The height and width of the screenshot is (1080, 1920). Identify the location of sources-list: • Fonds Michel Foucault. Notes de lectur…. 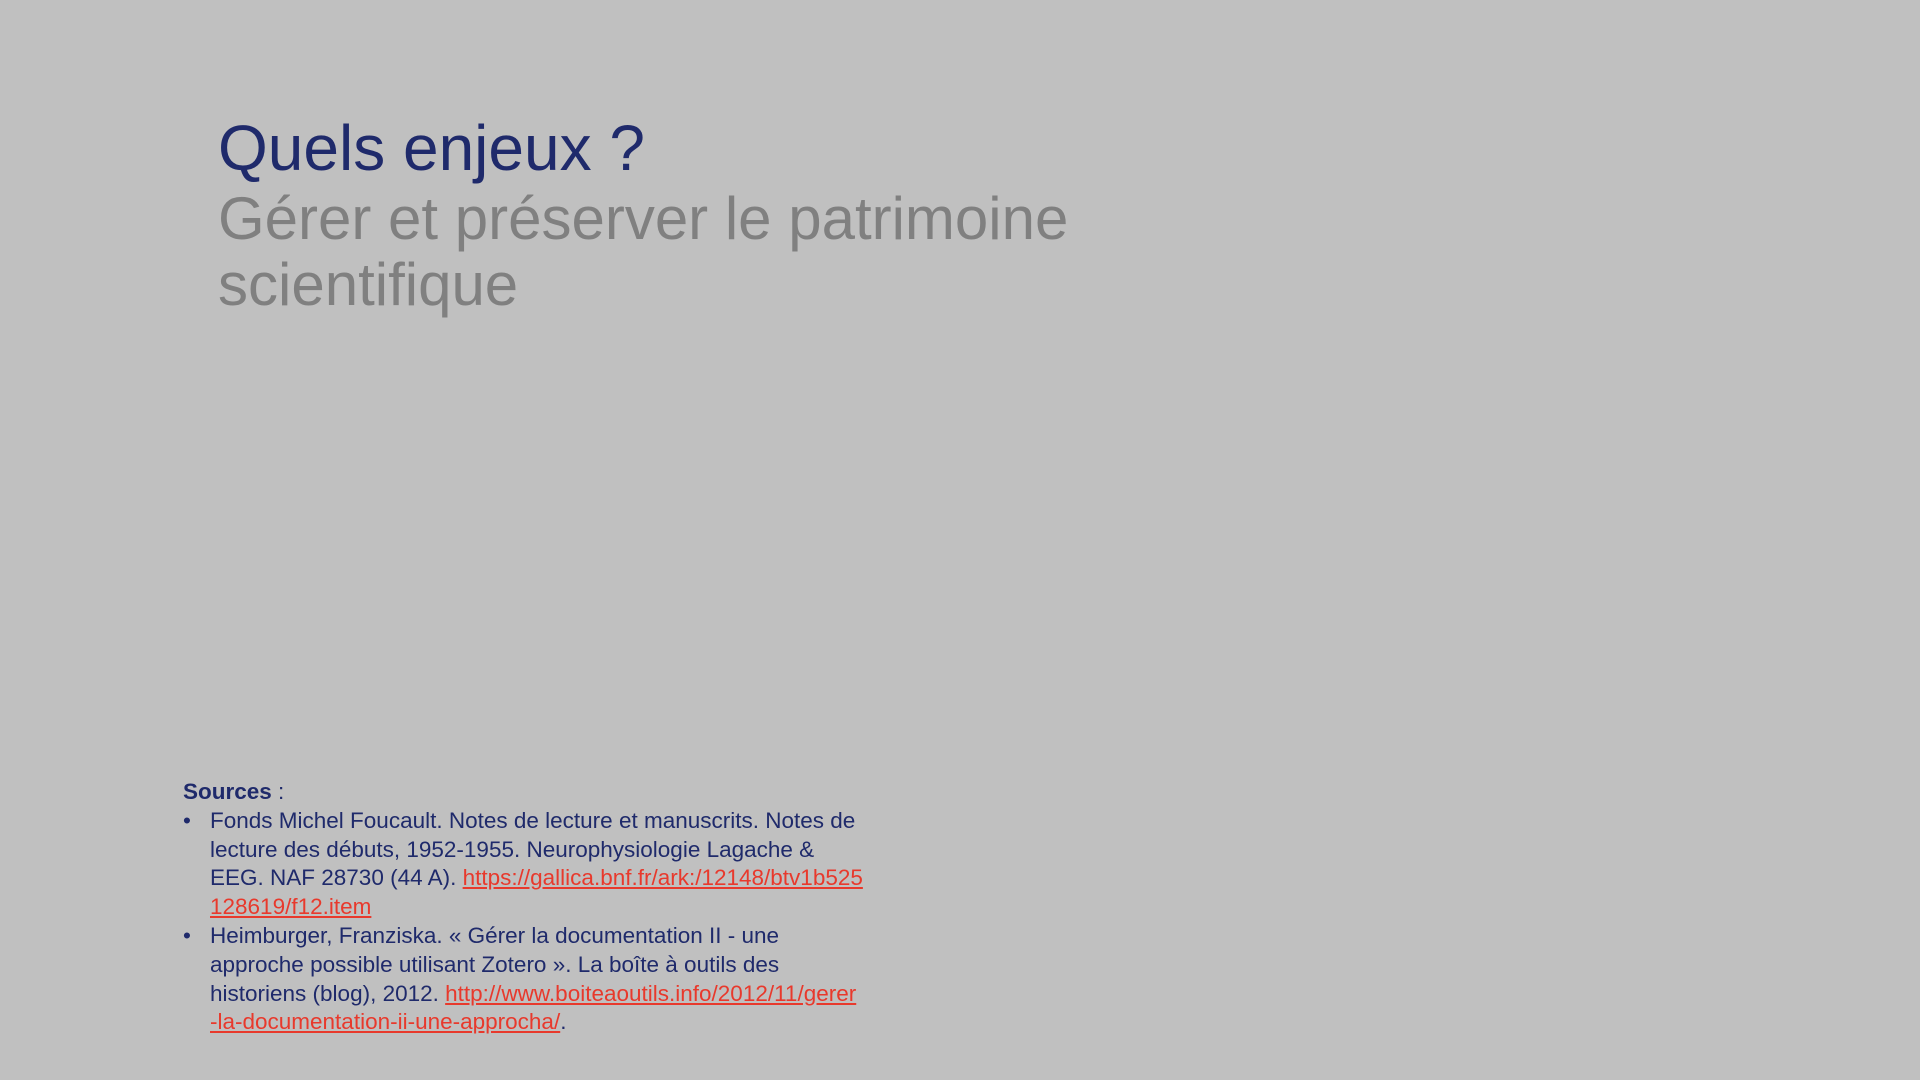
(523, 922).